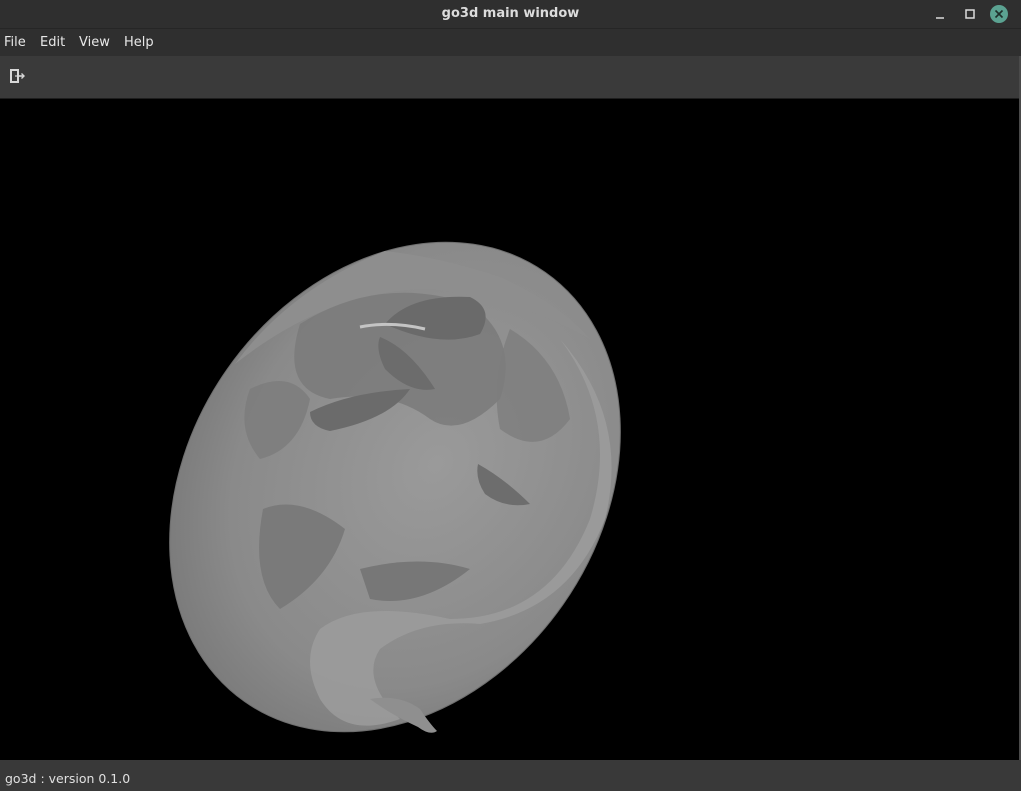 The image size is (1021, 791). Describe the element at coordinates (15, 42) in the screenshot. I see `menu-file: File` at that location.